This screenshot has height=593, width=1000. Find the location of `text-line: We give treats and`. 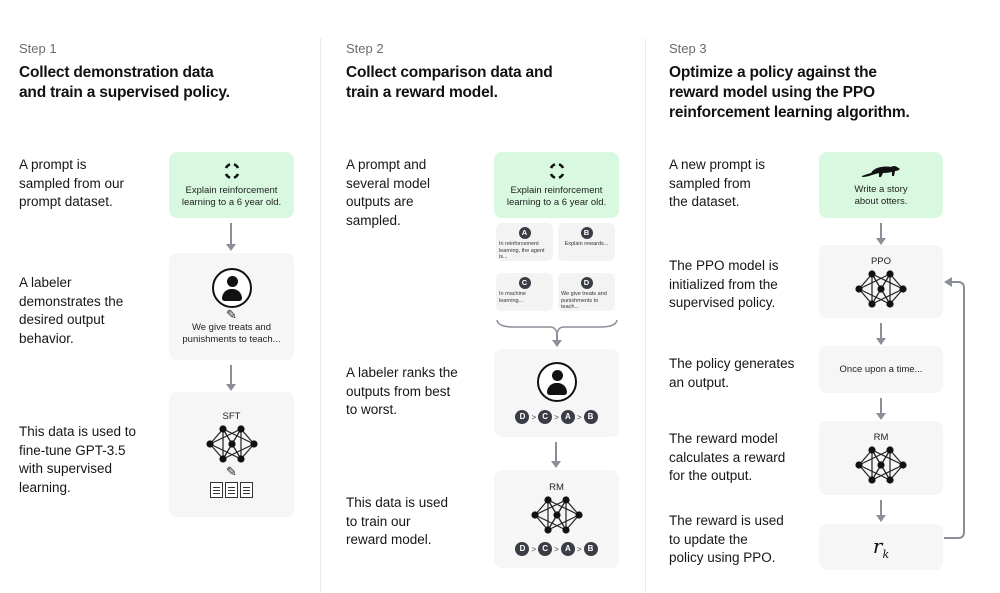

text-line: We give treats and is located at coordinates (231, 327).